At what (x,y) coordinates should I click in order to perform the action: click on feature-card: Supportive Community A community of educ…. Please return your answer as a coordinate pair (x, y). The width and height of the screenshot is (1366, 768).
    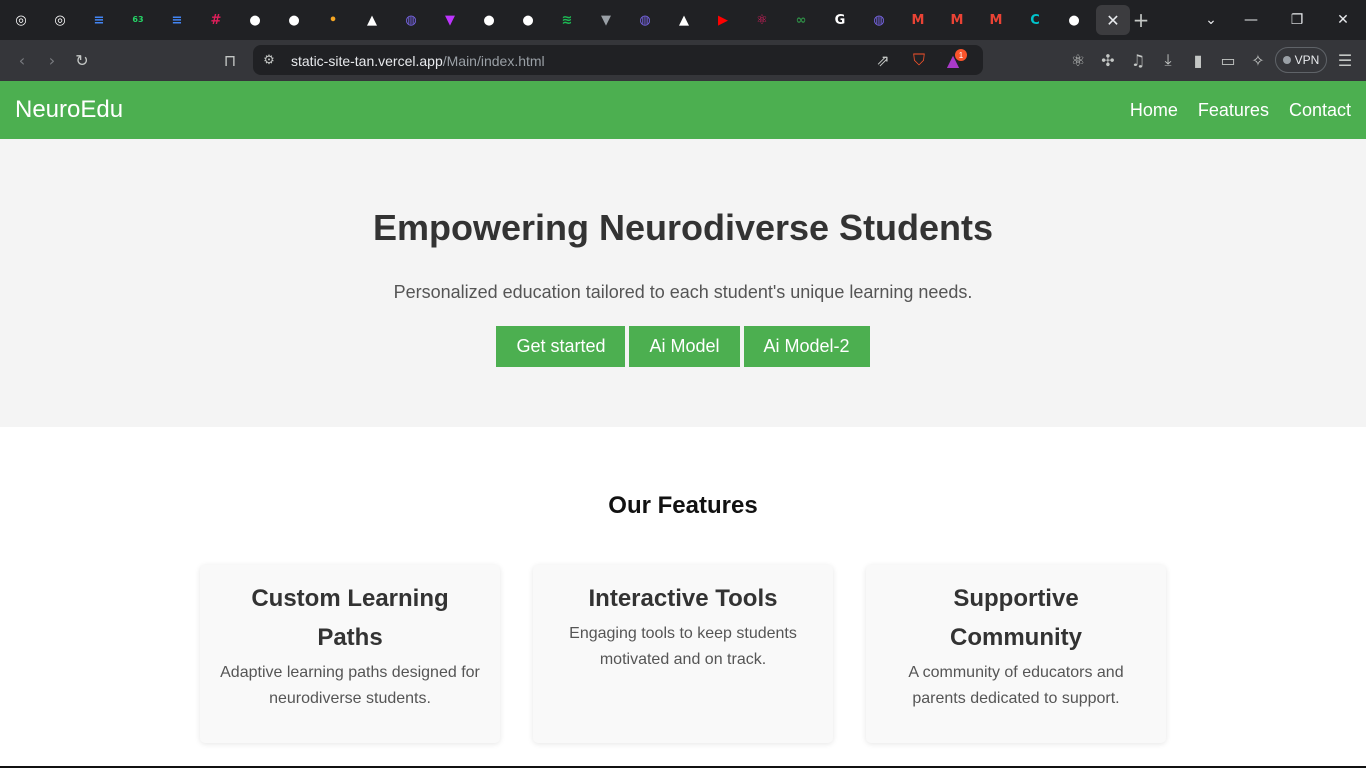
    Looking at the image, I should click on (1016, 654).